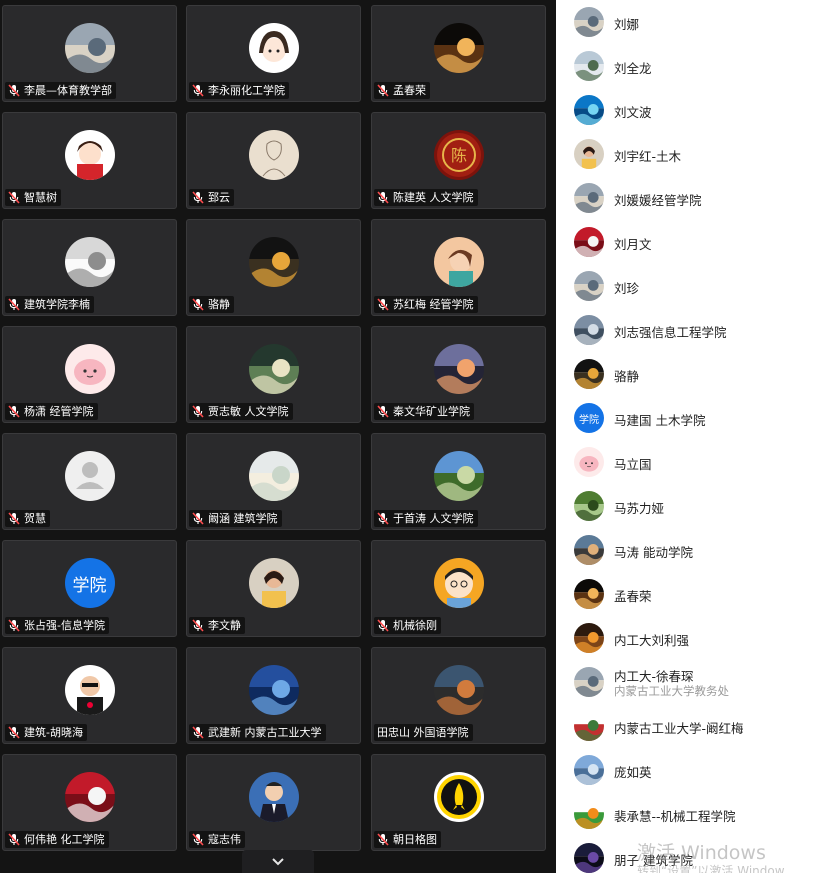 The height and width of the screenshot is (873, 815). I want to click on sunset-photo-icon, so click(589, 638).